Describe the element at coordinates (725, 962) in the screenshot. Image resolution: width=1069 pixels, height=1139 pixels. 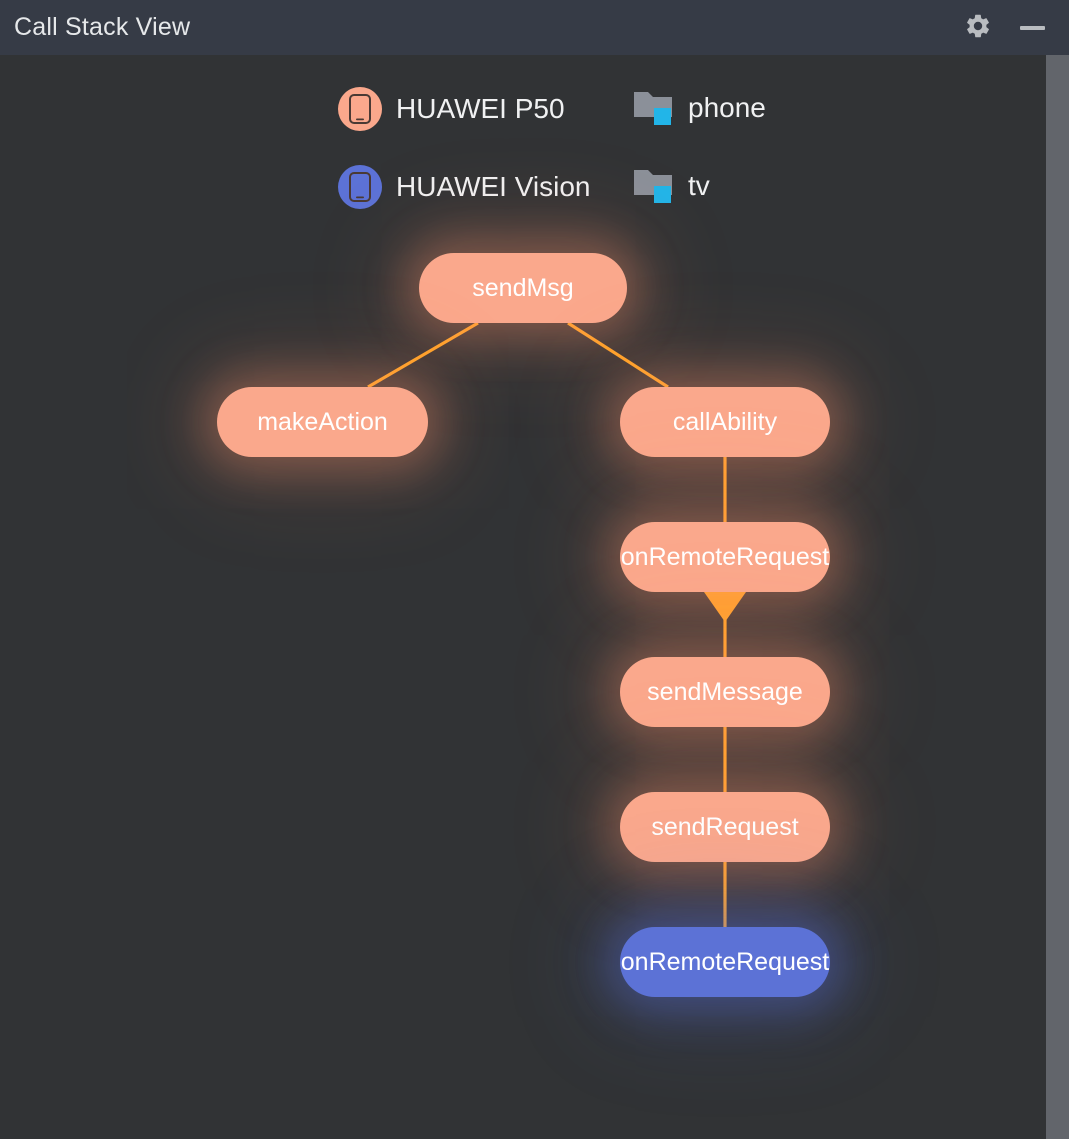
I see `graph-node-onRemoteRequest2: onRemoteRequest` at that location.